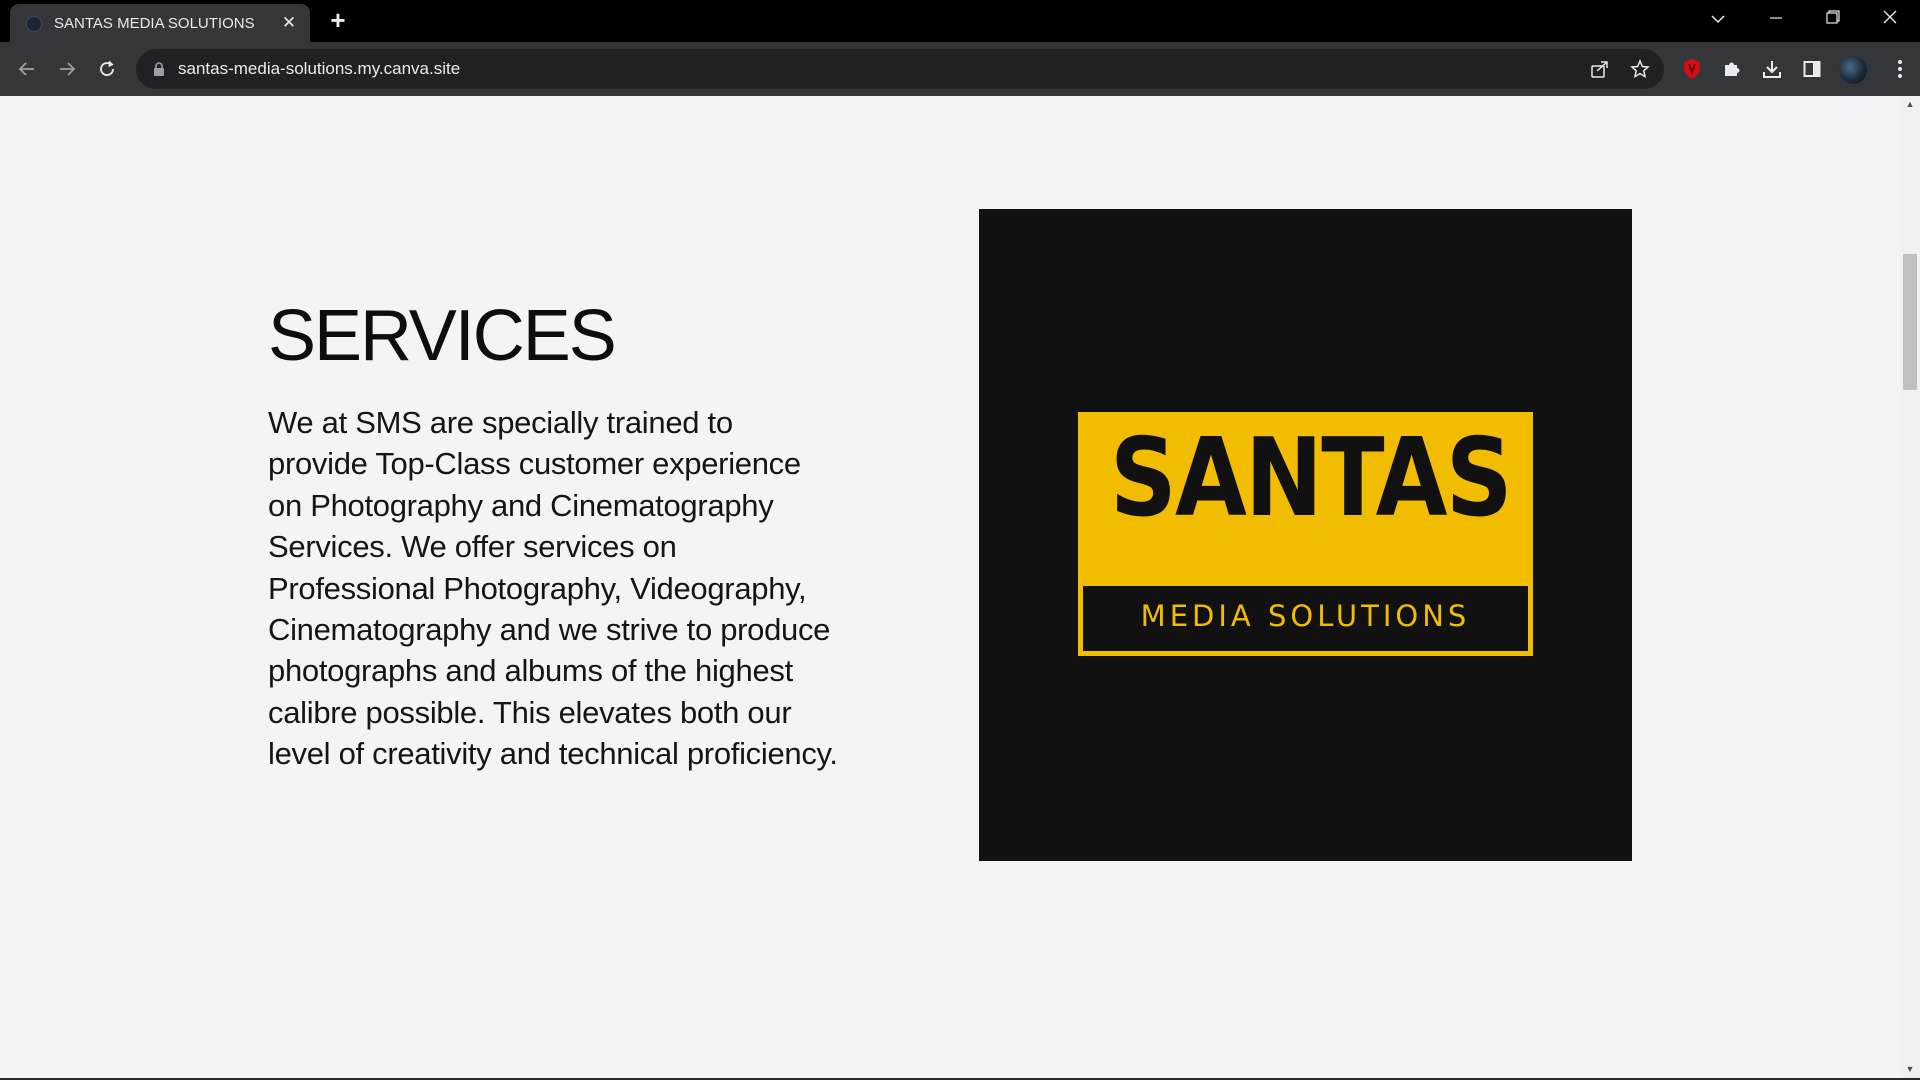 The height and width of the screenshot is (1080, 1920). Describe the element at coordinates (900, 69) in the screenshot. I see `address-bar: santas-media-solutions.my.canva.site` at that location.